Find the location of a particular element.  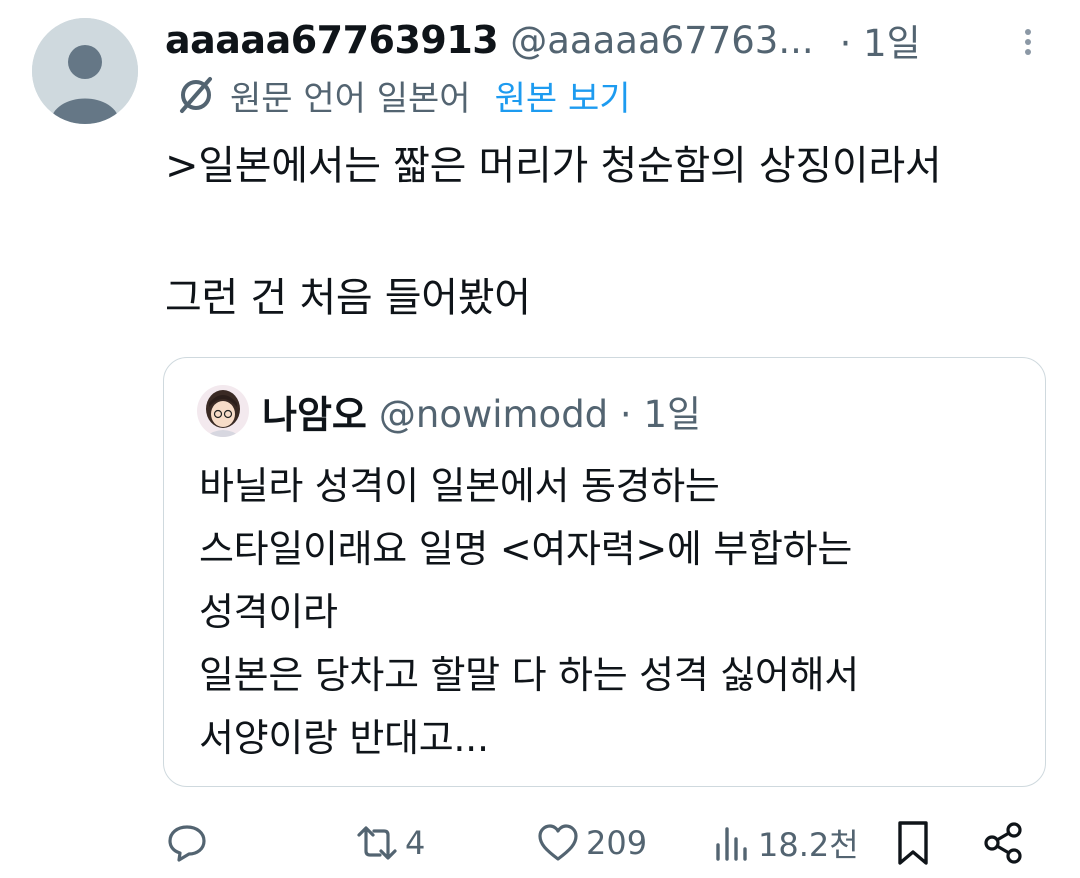

heart-icon is located at coordinates (558, 842).